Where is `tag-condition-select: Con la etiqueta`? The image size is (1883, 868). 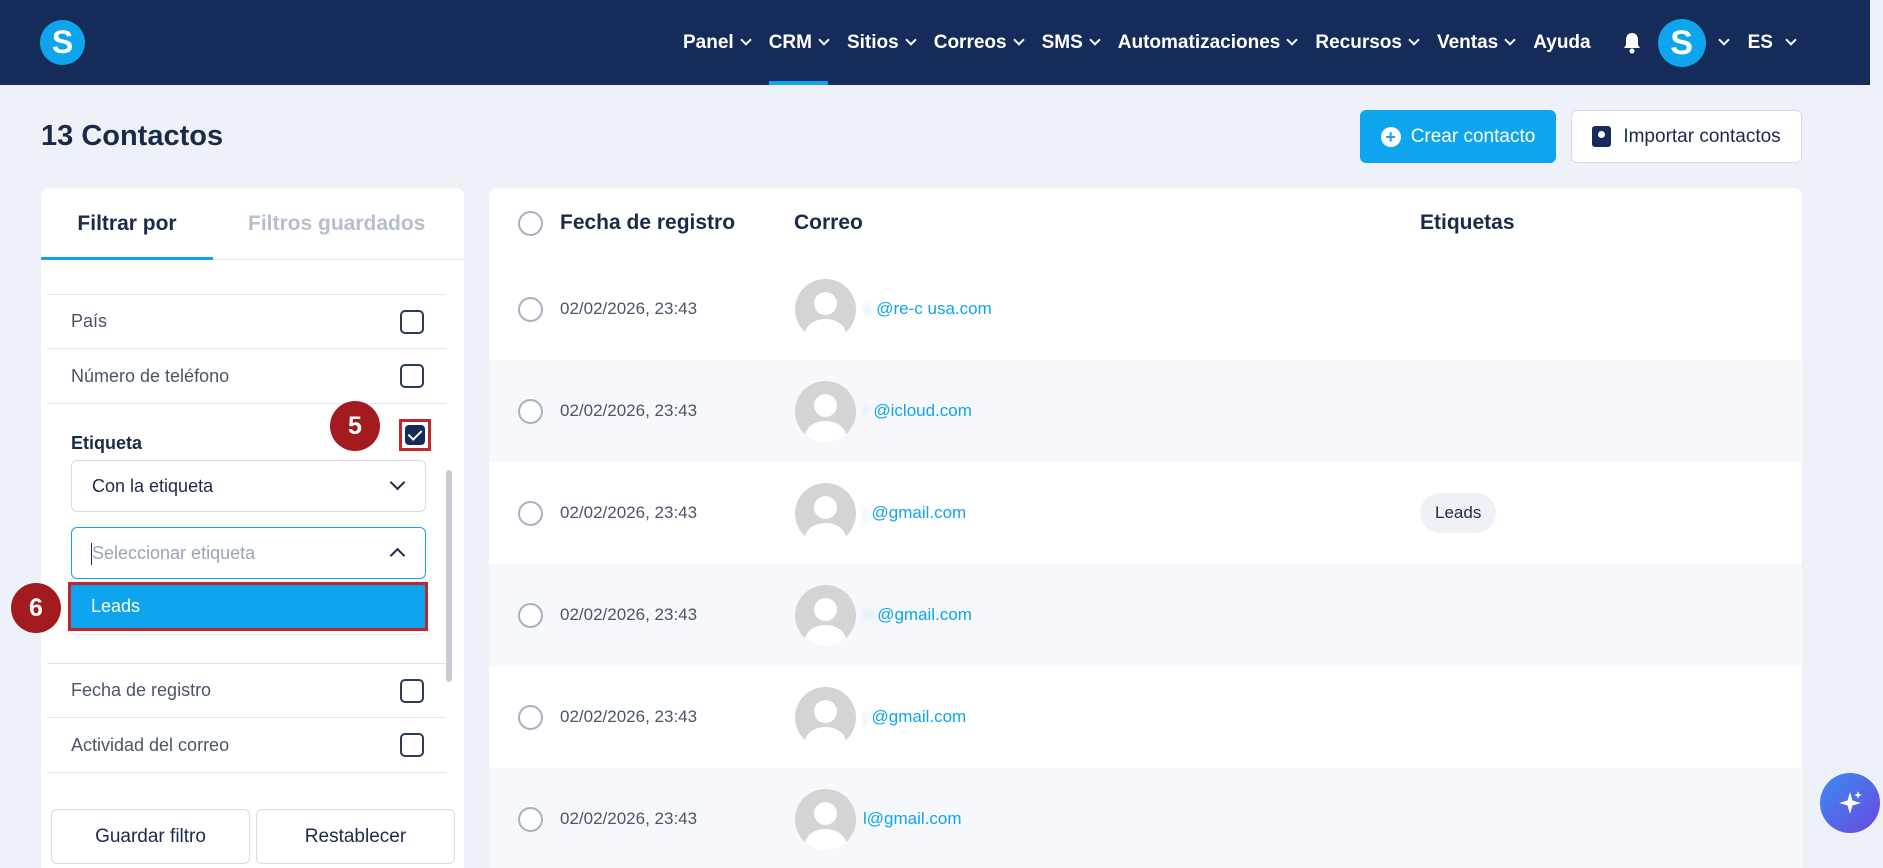 tag-condition-select: Con la etiqueta is located at coordinates (248, 486).